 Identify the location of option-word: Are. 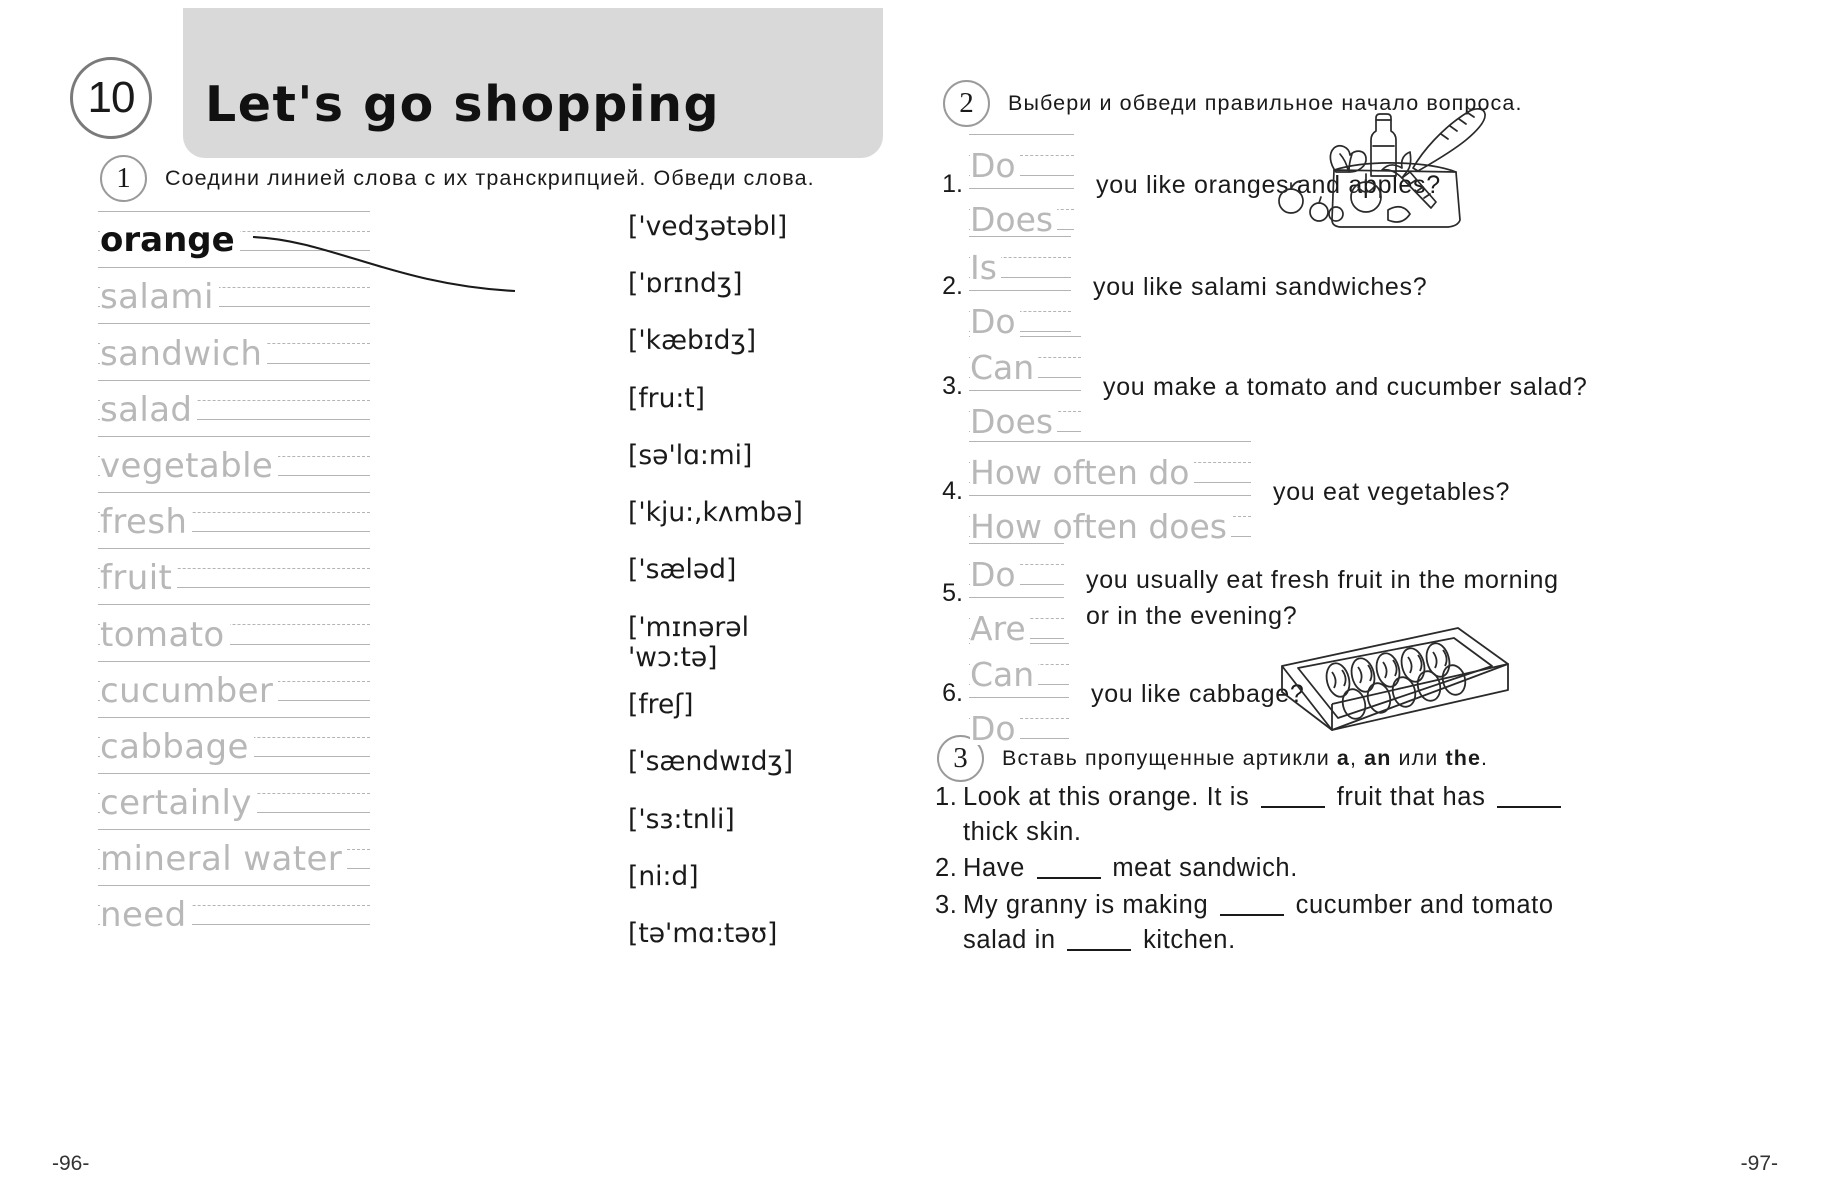
(1000, 628).